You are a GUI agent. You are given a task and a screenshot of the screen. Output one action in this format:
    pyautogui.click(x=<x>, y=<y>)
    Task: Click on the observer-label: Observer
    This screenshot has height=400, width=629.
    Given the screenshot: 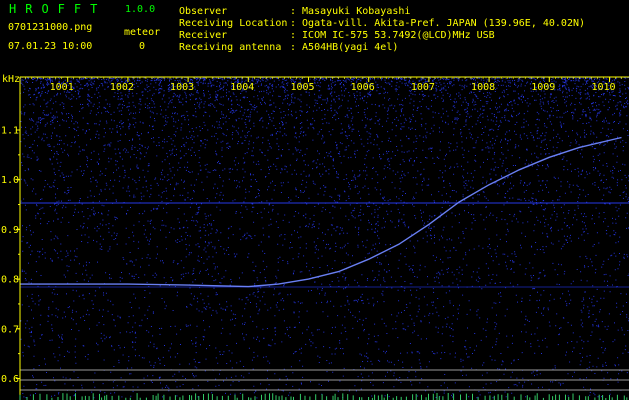 What is the action you would take?
    pyautogui.click(x=203, y=11)
    